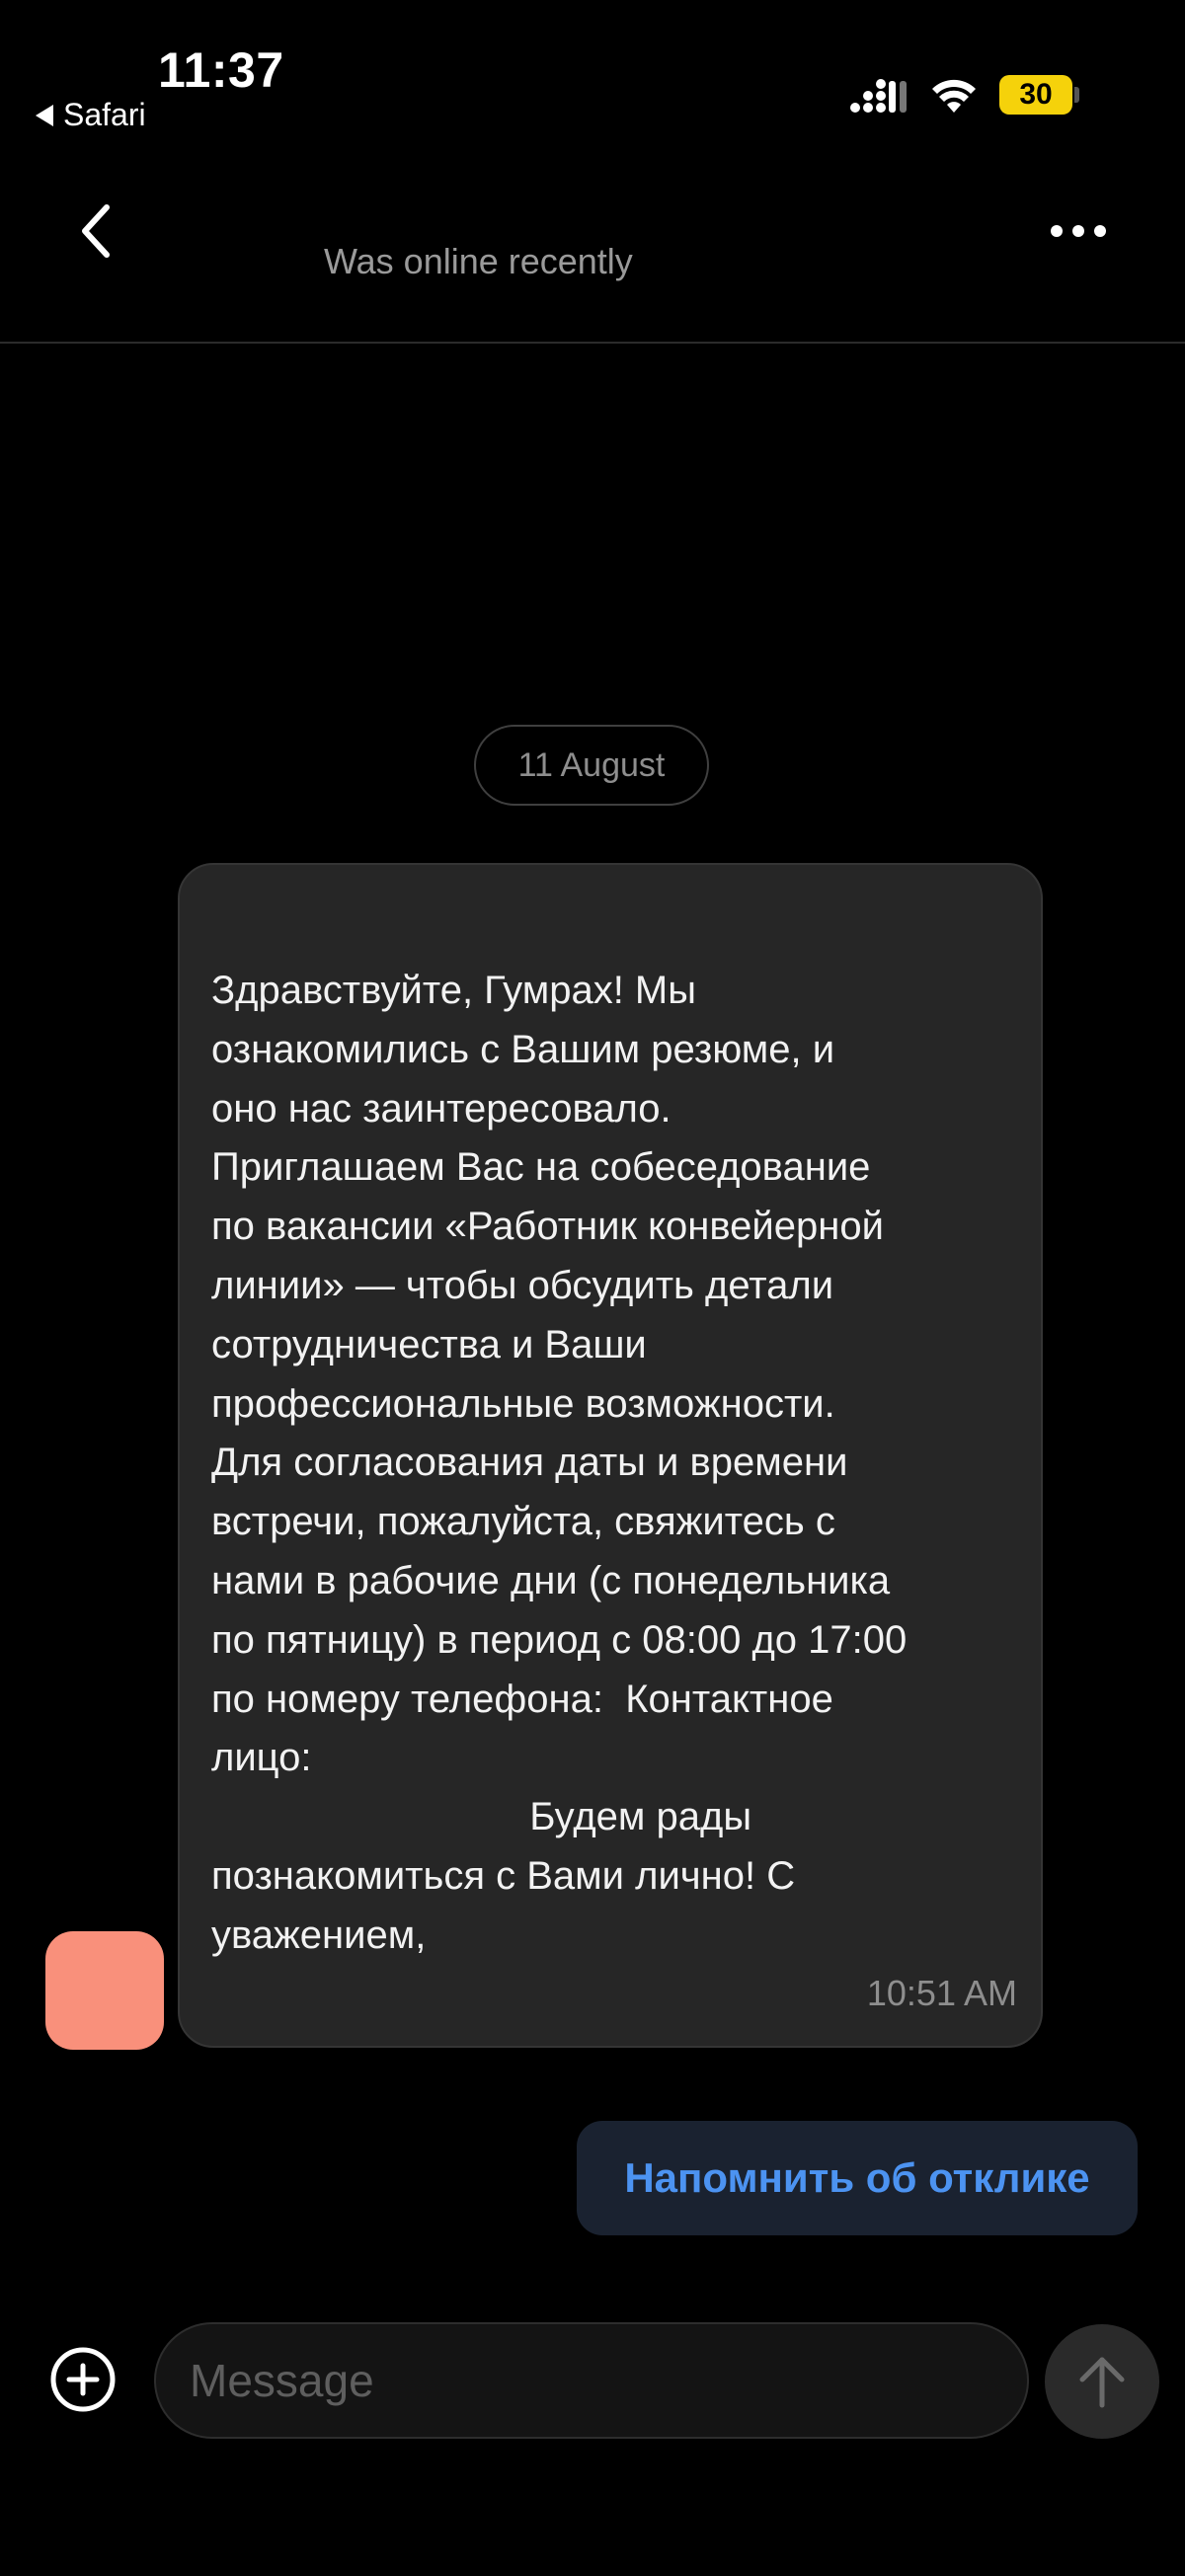 This screenshot has height=2576, width=1185. I want to click on arrow-up-icon, so click(1102, 2382).